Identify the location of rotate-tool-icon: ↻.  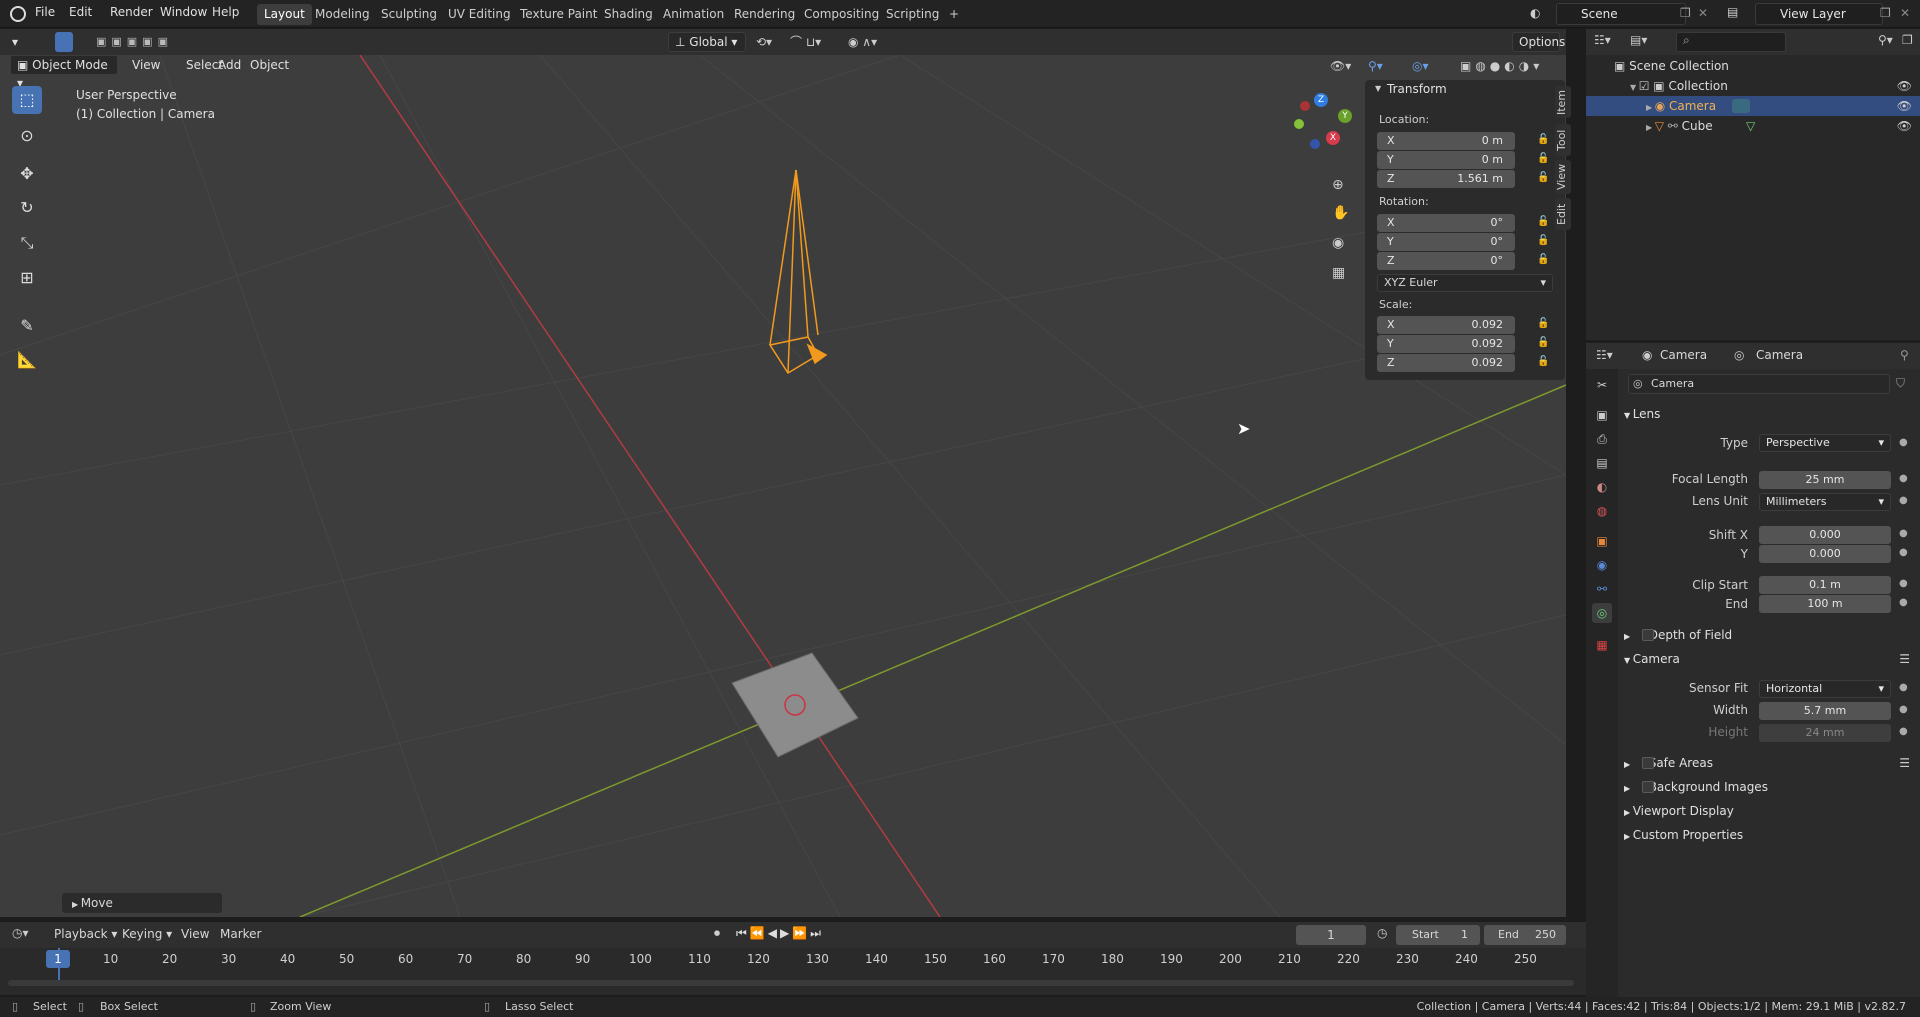
(27, 208).